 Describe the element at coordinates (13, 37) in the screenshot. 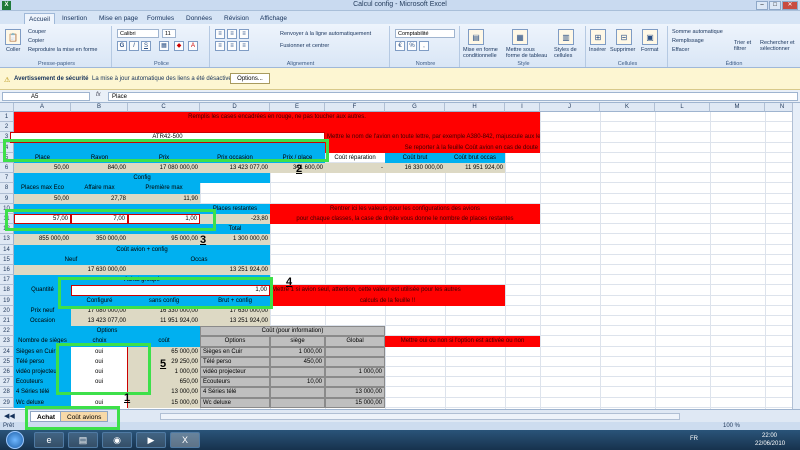

I see `paste-icon: 📋` at that location.